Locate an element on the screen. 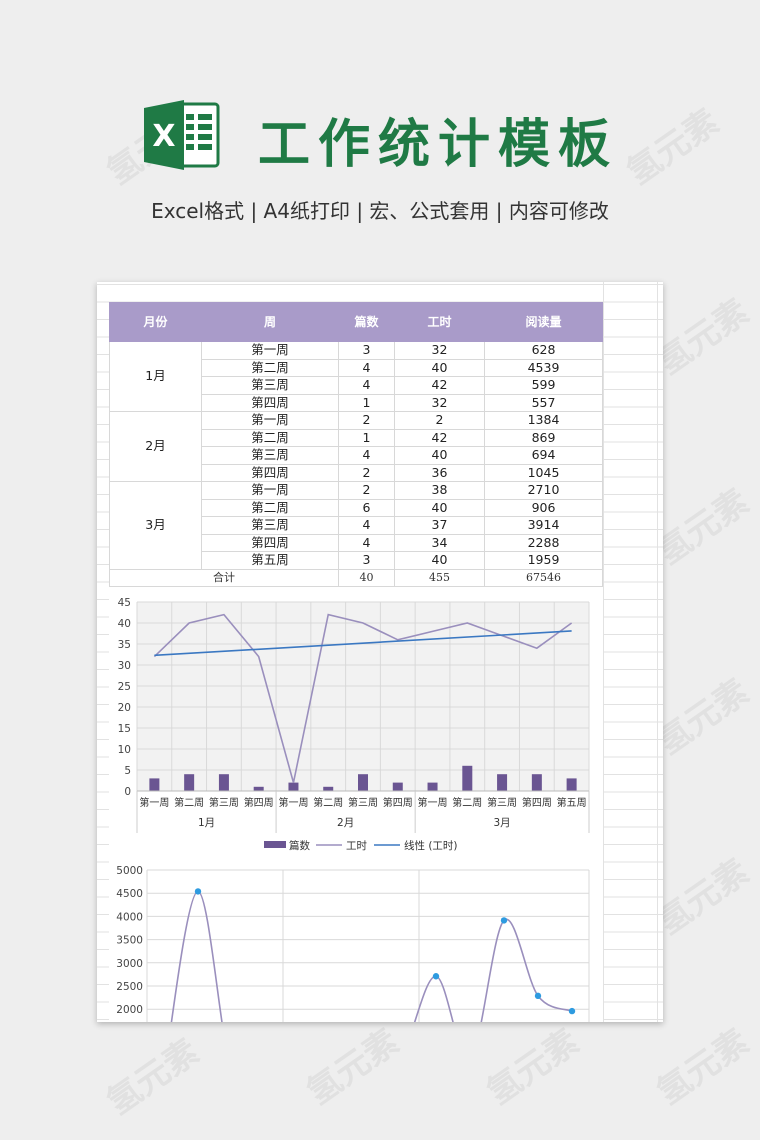 Image resolution: width=760 pixels, height=1140 pixels. total-reads: 67546 is located at coordinates (543, 577).